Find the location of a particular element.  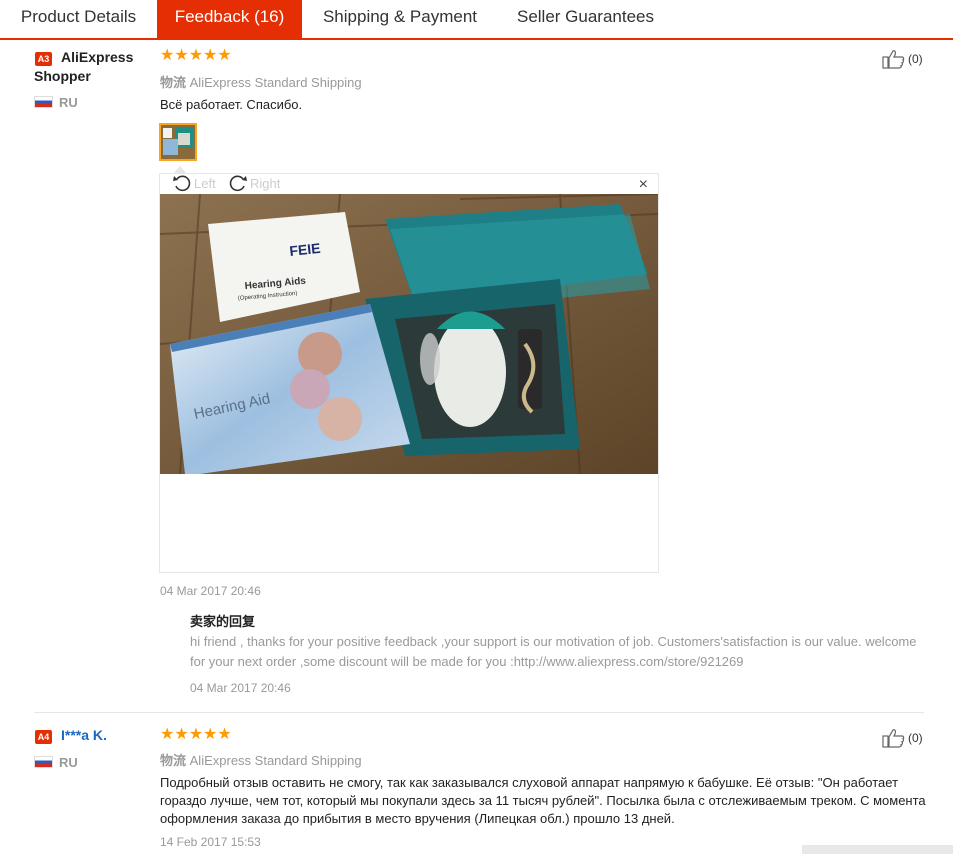

rotate-right-label: Right is located at coordinates (265, 183).